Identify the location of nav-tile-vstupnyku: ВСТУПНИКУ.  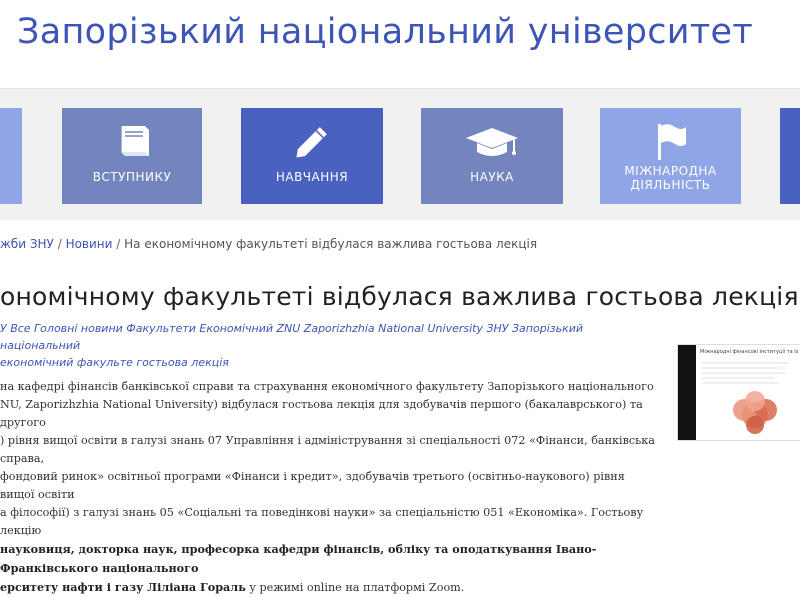
(132, 156).